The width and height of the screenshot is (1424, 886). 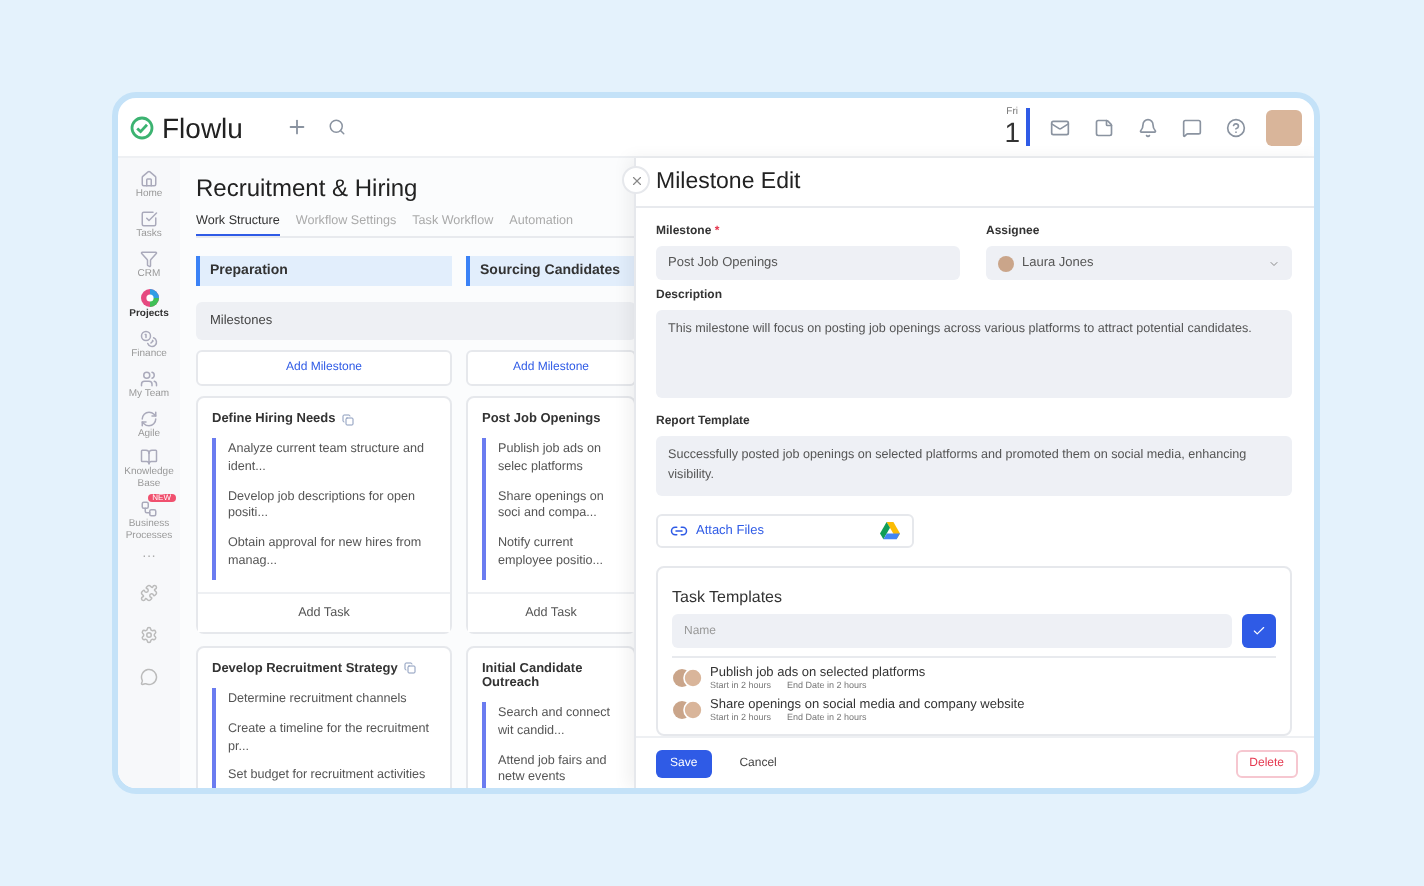 What do you see at coordinates (679, 531) in the screenshot?
I see `link-icon` at bounding box center [679, 531].